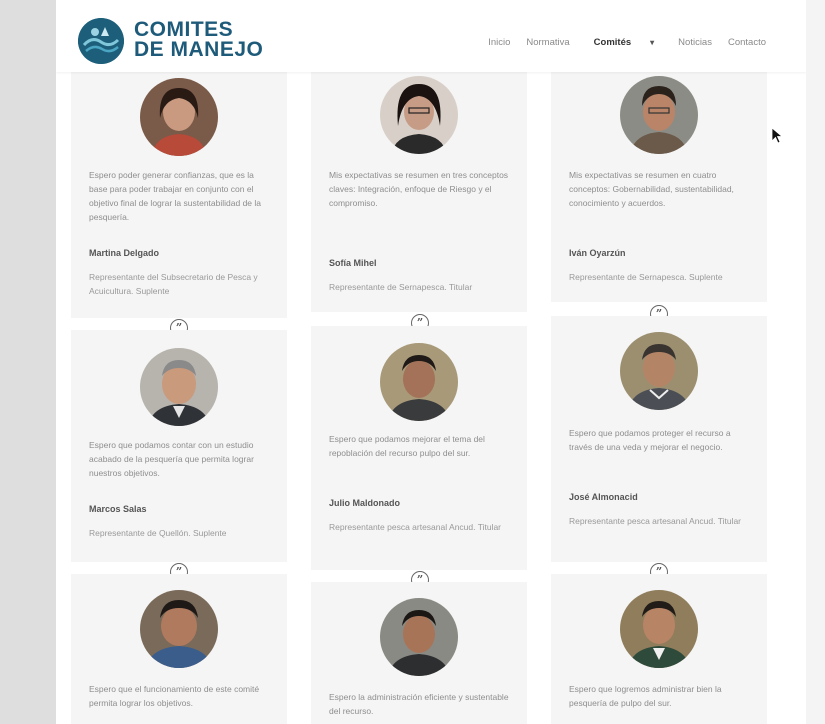 Image resolution: width=825 pixels, height=724 pixels. I want to click on logo-icon, so click(101, 41).